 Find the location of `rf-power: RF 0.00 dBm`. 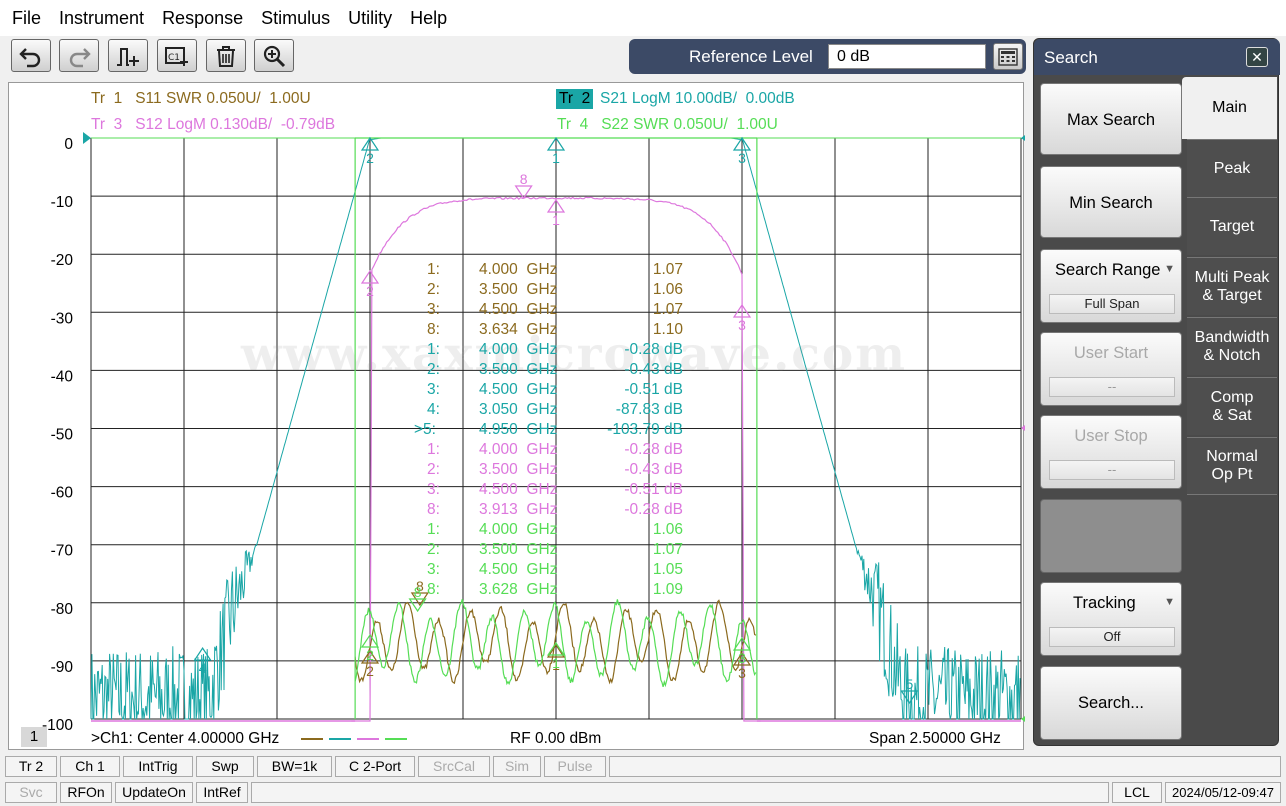

rf-power: RF 0.00 dBm is located at coordinates (555, 739).